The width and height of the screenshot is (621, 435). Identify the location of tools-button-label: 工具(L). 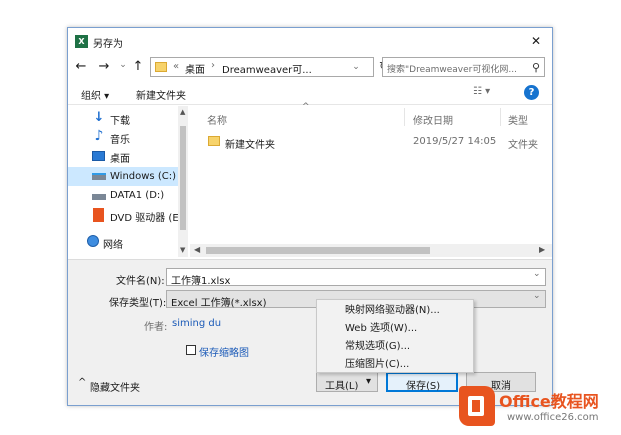
(342, 386).